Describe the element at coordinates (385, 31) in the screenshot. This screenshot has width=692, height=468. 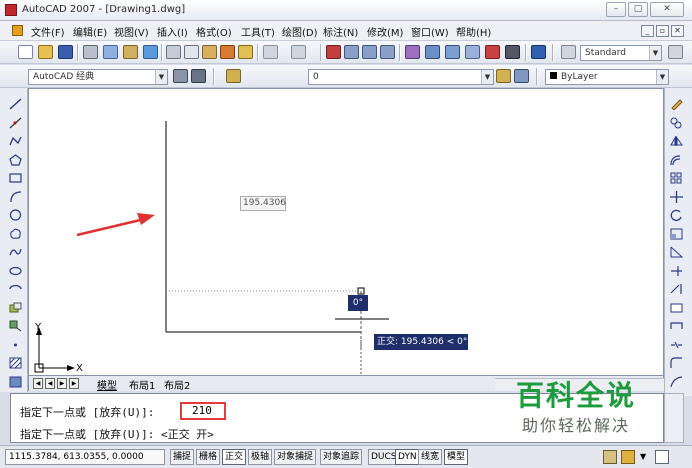
I see `menu-modify: 修改(M)` at that location.